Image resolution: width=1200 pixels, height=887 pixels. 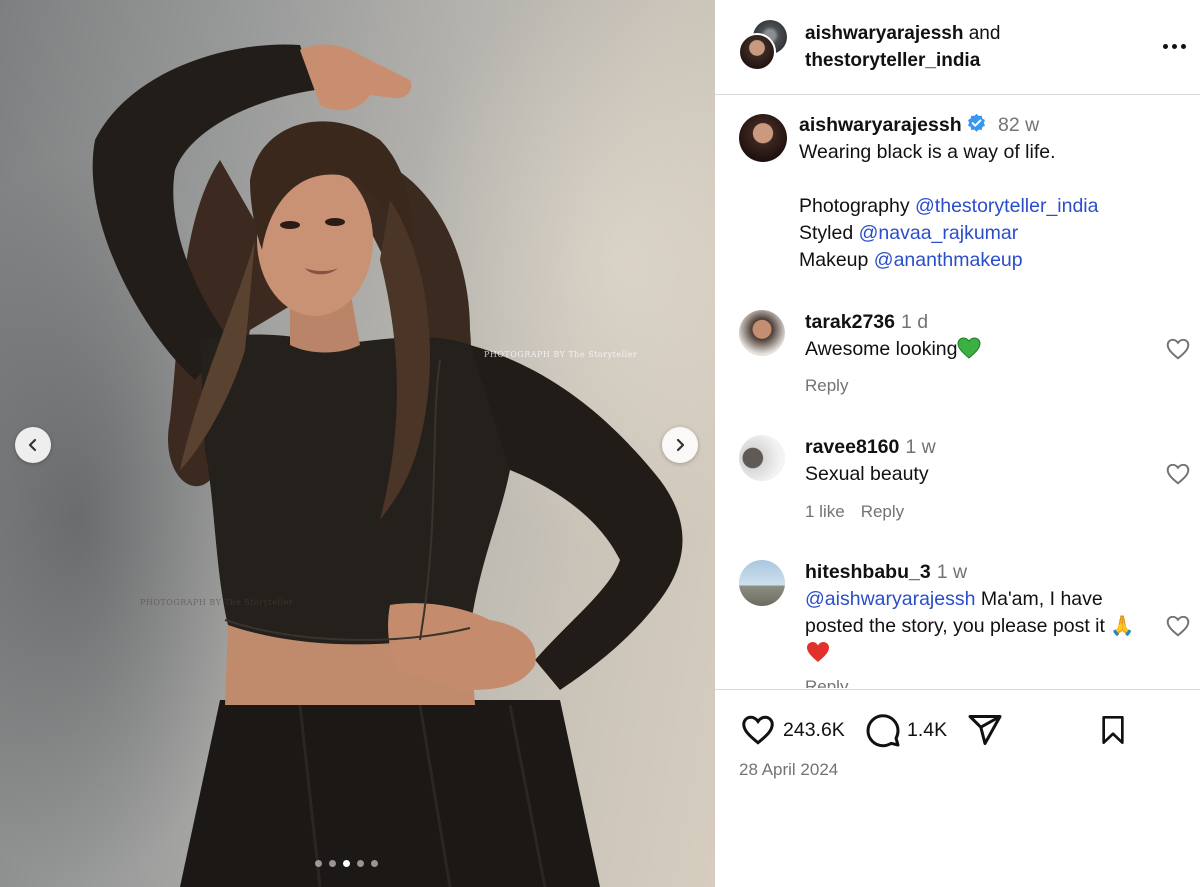 I want to click on save-button, so click(x=1113, y=730).